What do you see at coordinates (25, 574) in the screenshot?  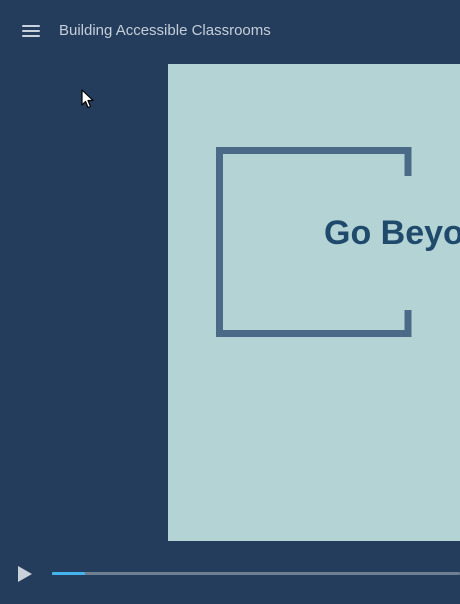 I see `play-icon` at bounding box center [25, 574].